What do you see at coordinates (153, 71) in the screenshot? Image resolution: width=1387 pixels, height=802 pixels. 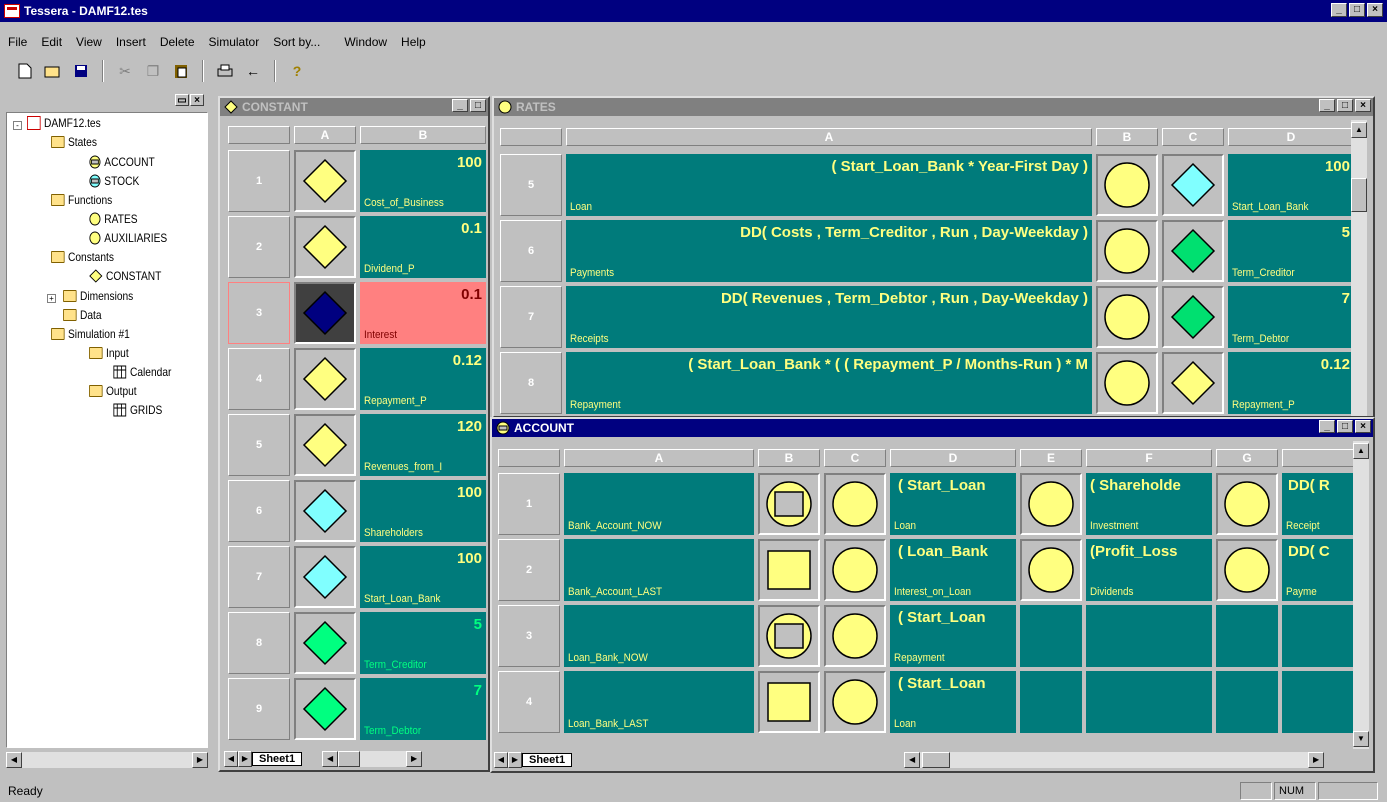 I see `copy-icon: ❐` at bounding box center [153, 71].